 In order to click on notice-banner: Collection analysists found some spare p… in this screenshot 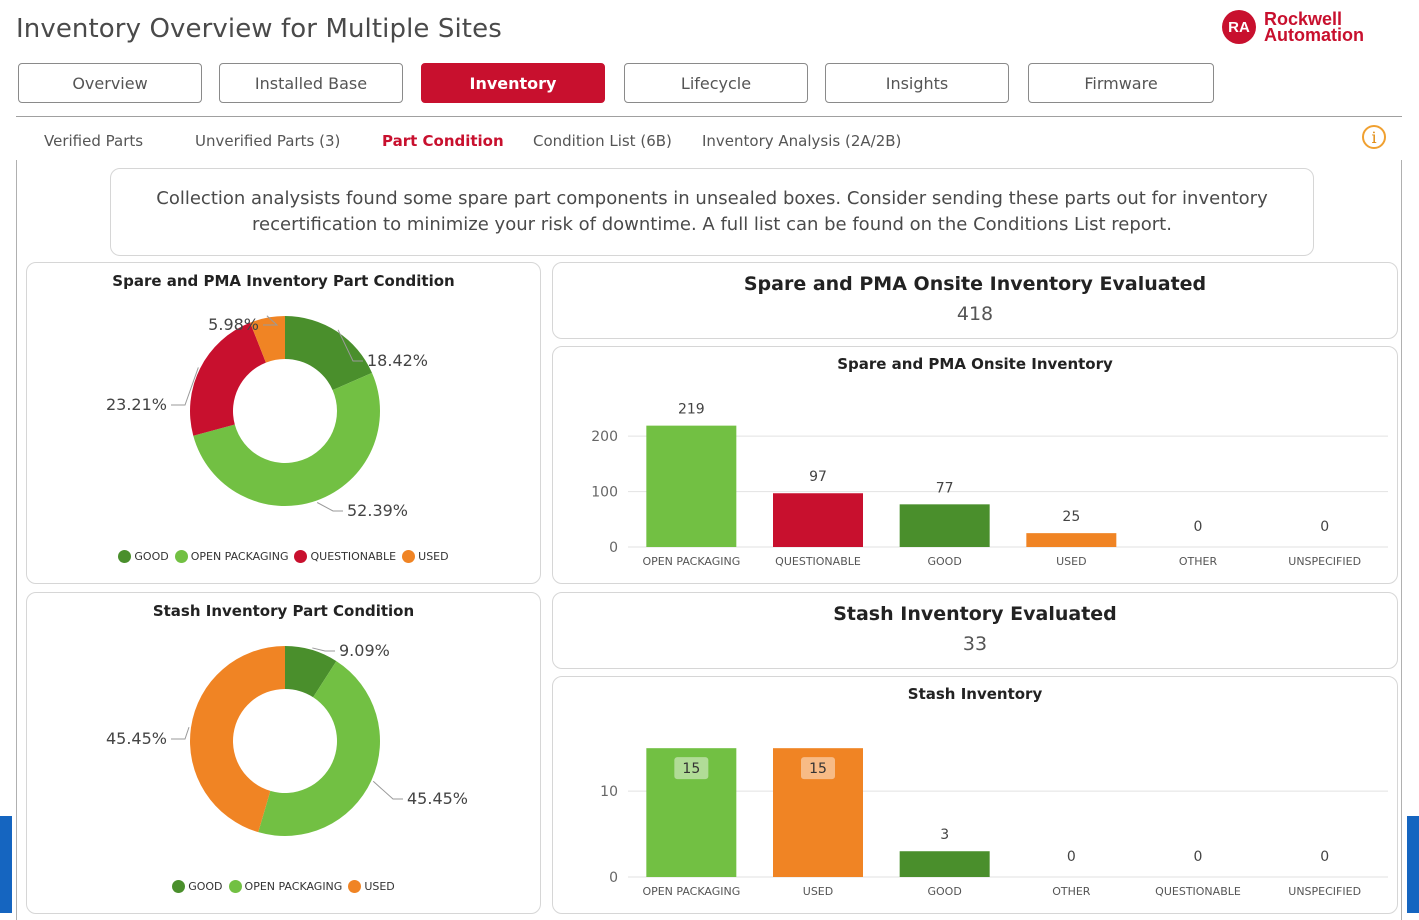, I will do `click(712, 212)`.